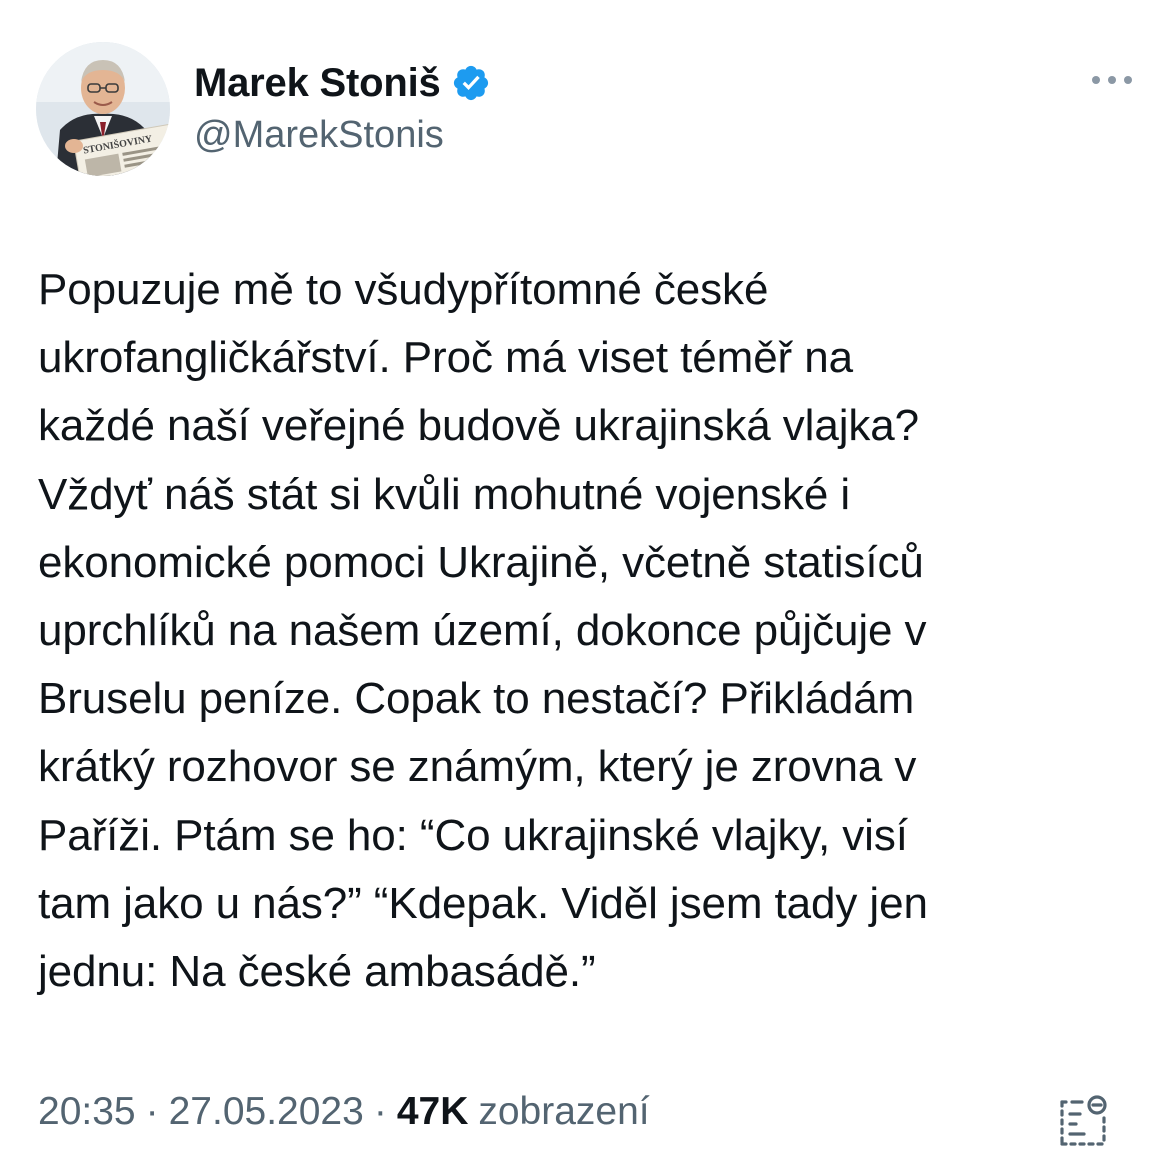  What do you see at coordinates (1112, 80) in the screenshot?
I see `more-horizontal-icon` at bounding box center [1112, 80].